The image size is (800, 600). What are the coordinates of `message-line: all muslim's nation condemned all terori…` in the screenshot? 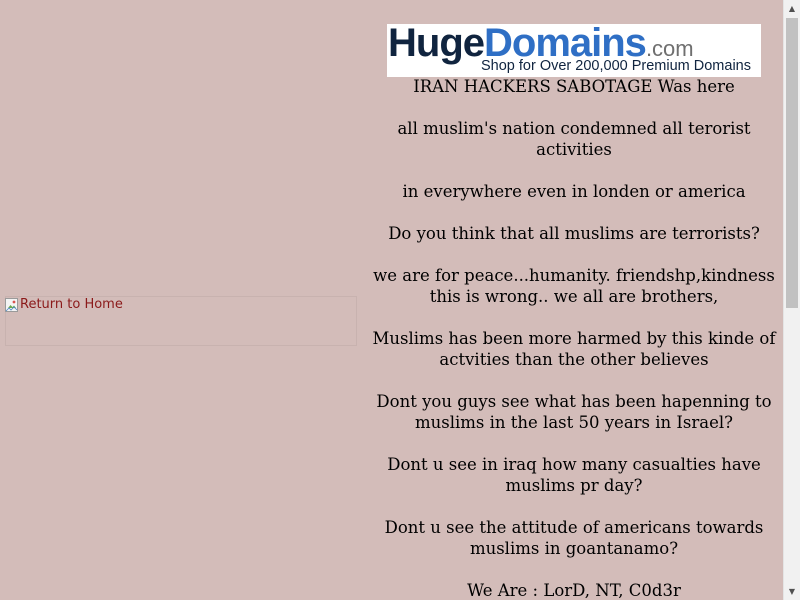 It's located at (574, 139).